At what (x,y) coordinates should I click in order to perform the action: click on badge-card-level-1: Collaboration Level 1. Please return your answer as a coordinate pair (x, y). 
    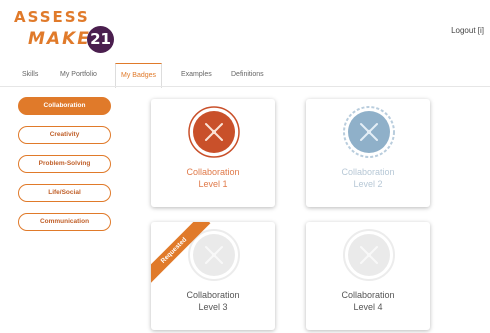
    Looking at the image, I should click on (213, 153).